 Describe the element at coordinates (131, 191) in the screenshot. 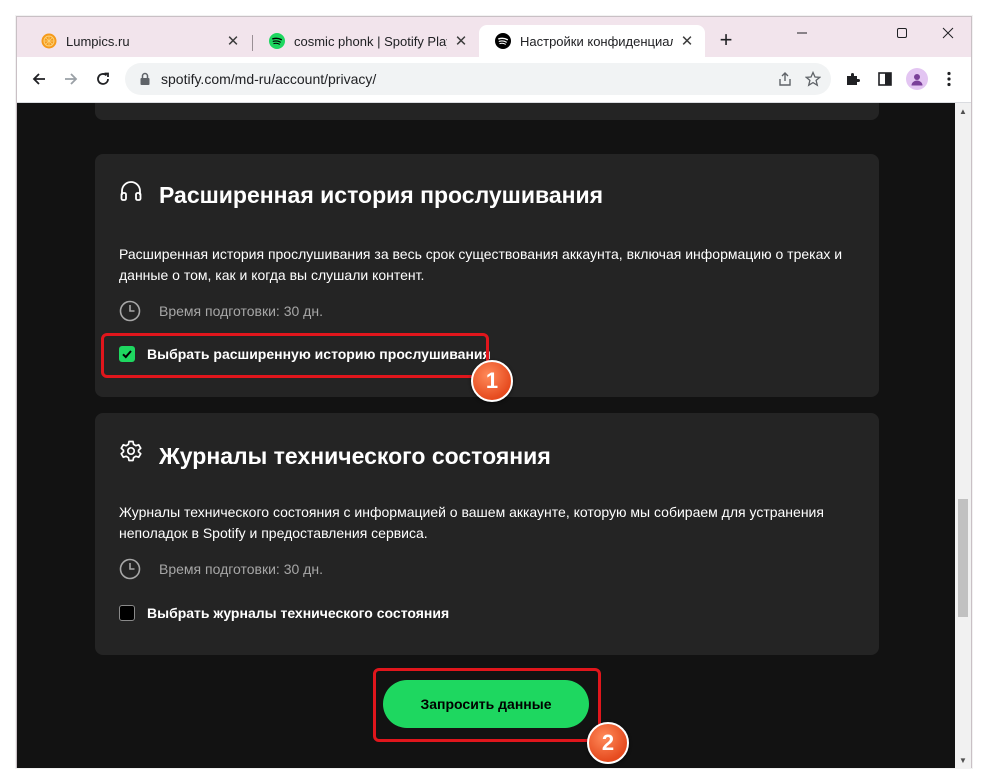

I see `headphones-icon` at that location.